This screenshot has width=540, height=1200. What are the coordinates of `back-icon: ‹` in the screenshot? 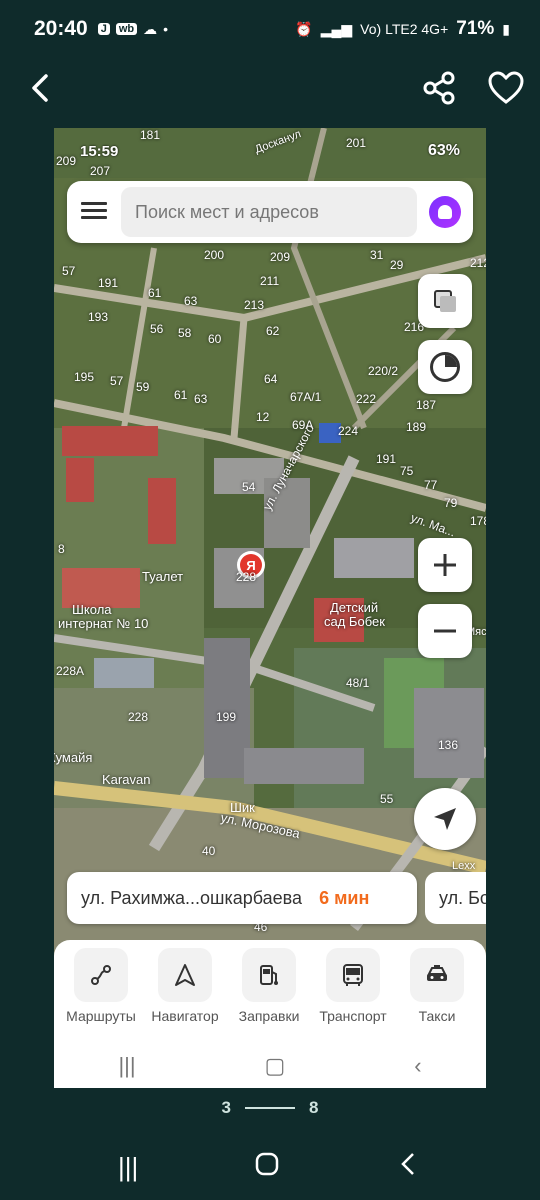 It's located at (418, 1065).